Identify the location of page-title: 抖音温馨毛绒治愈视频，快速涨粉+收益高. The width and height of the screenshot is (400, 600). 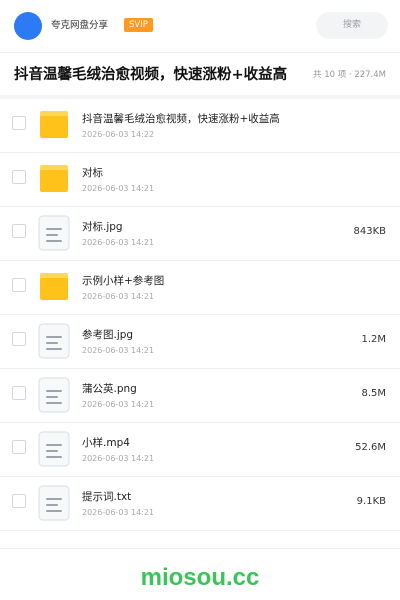
(151, 75).